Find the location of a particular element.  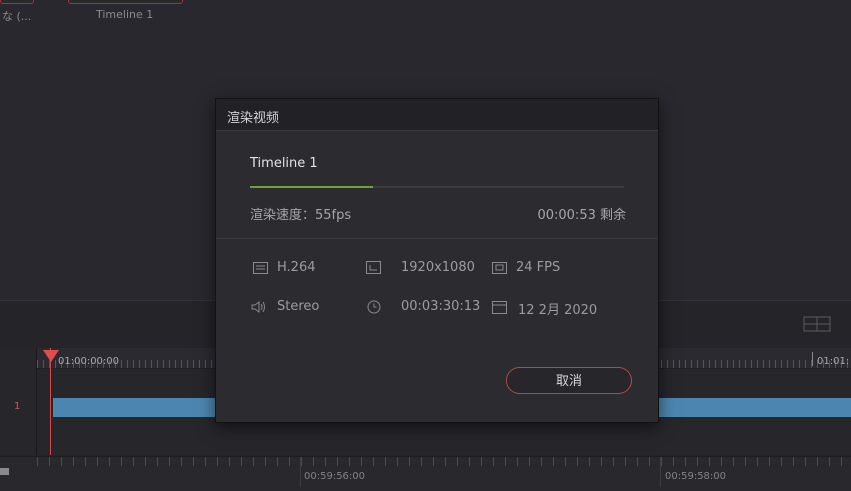

calendar-icon is located at coordinates (499, 307).